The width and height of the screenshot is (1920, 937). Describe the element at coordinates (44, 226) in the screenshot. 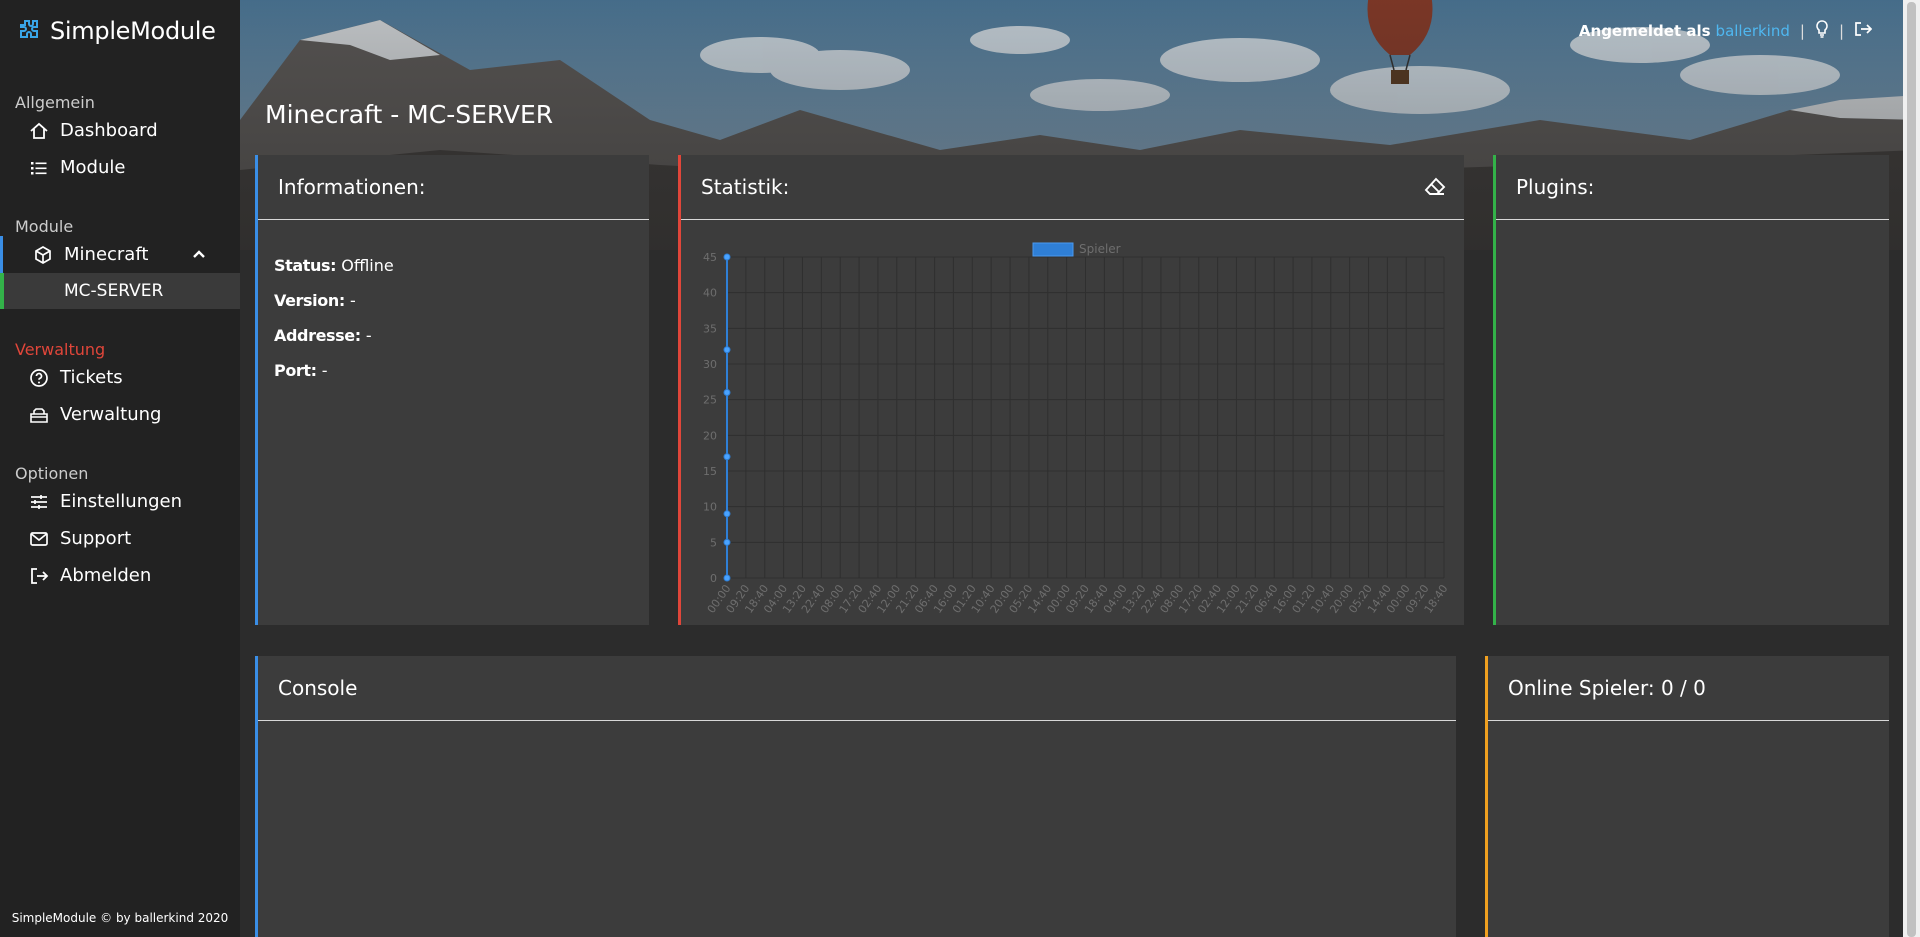

I see `section-module: Module` at that location.